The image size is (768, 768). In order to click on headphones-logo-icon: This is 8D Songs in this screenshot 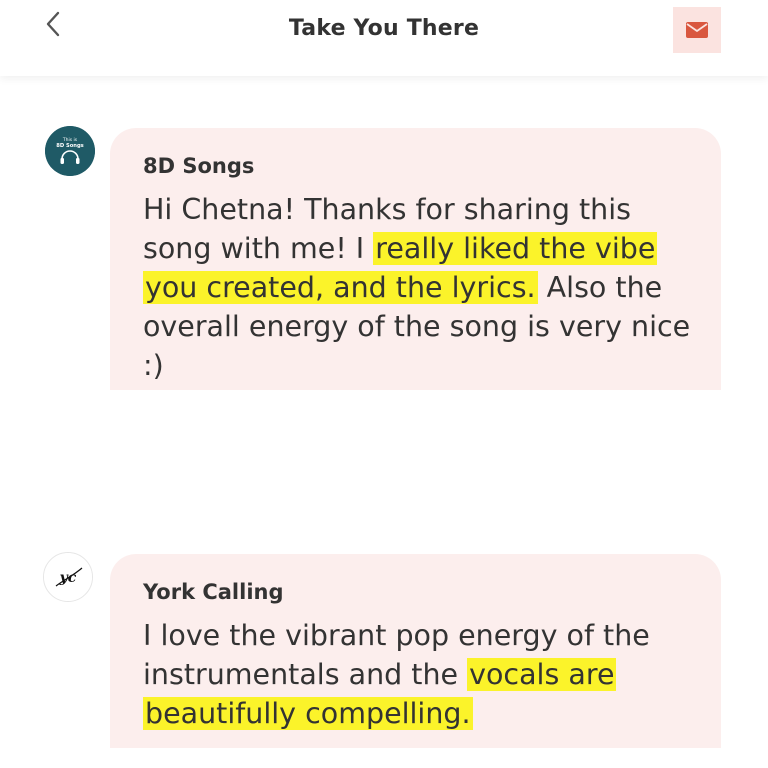, I will do `click(70, 151)`.